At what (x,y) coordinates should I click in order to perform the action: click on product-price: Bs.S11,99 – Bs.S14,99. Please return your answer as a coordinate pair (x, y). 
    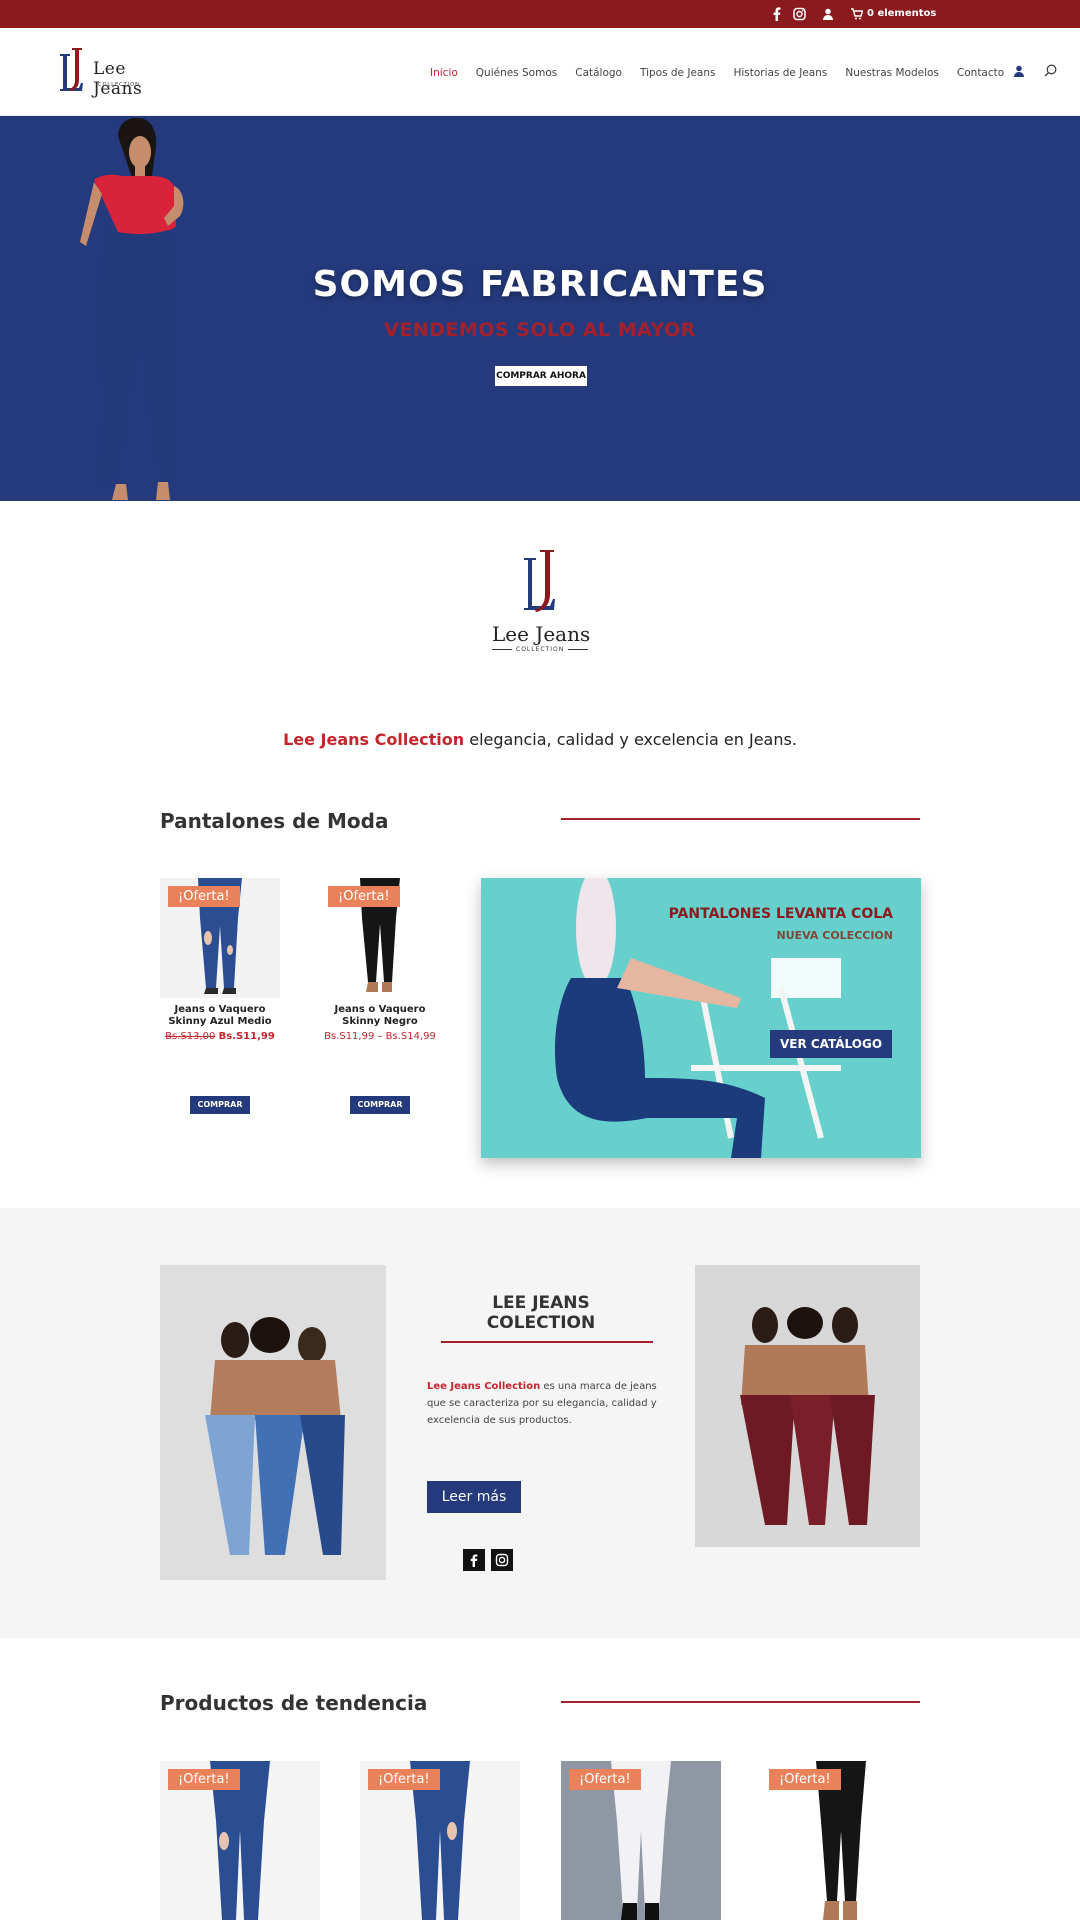
    Looking at the image, I should click on (380, 1036).